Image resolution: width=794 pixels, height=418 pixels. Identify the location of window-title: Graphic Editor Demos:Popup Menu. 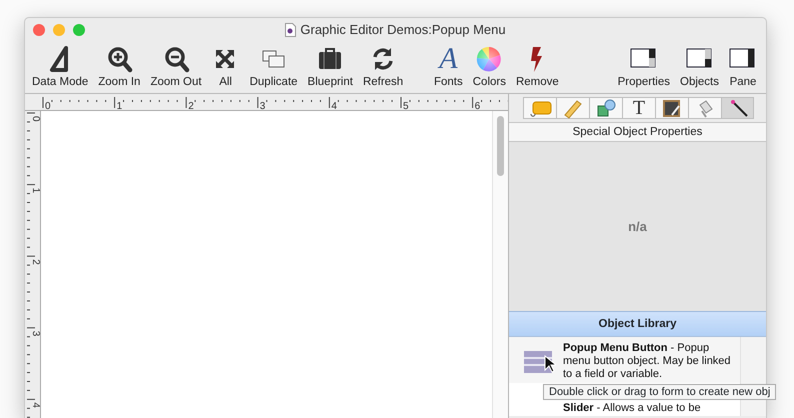
(403, 29).